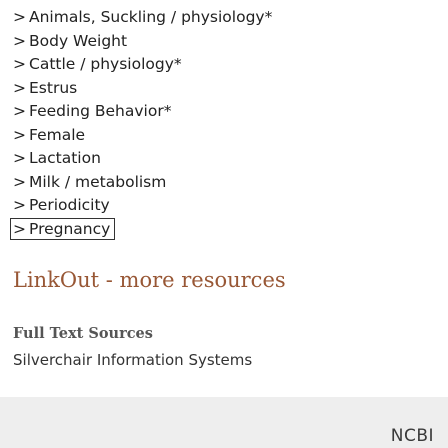  What do you see at coordinates (142, 42) in the screenshot?
I see `mesh-term-item: > Body Weight` at bounding box center [142, 42].